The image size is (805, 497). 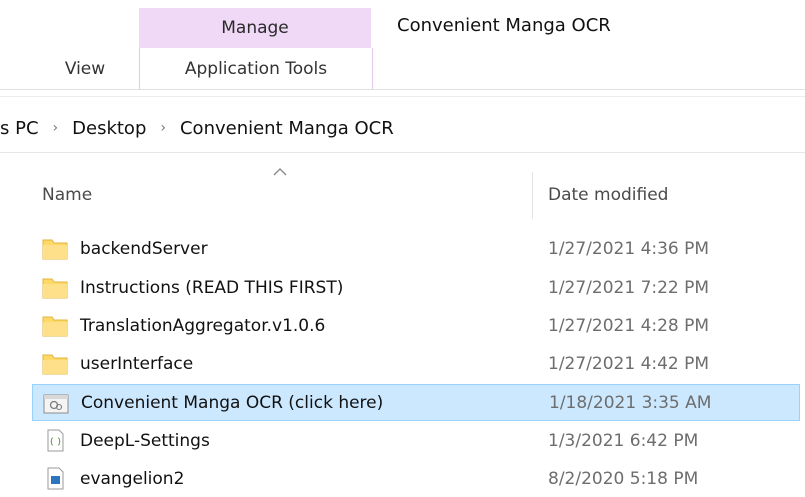 I want to click on file-name: TranslationAggregator.v1.0.6, so click(x=203, y=325).